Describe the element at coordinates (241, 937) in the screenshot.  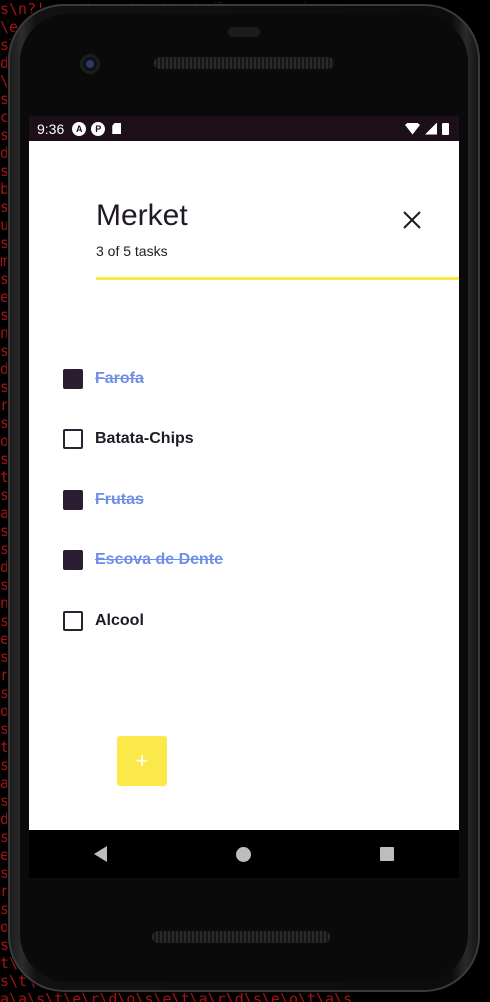
I see `bottom-speaker-grille` at that location.